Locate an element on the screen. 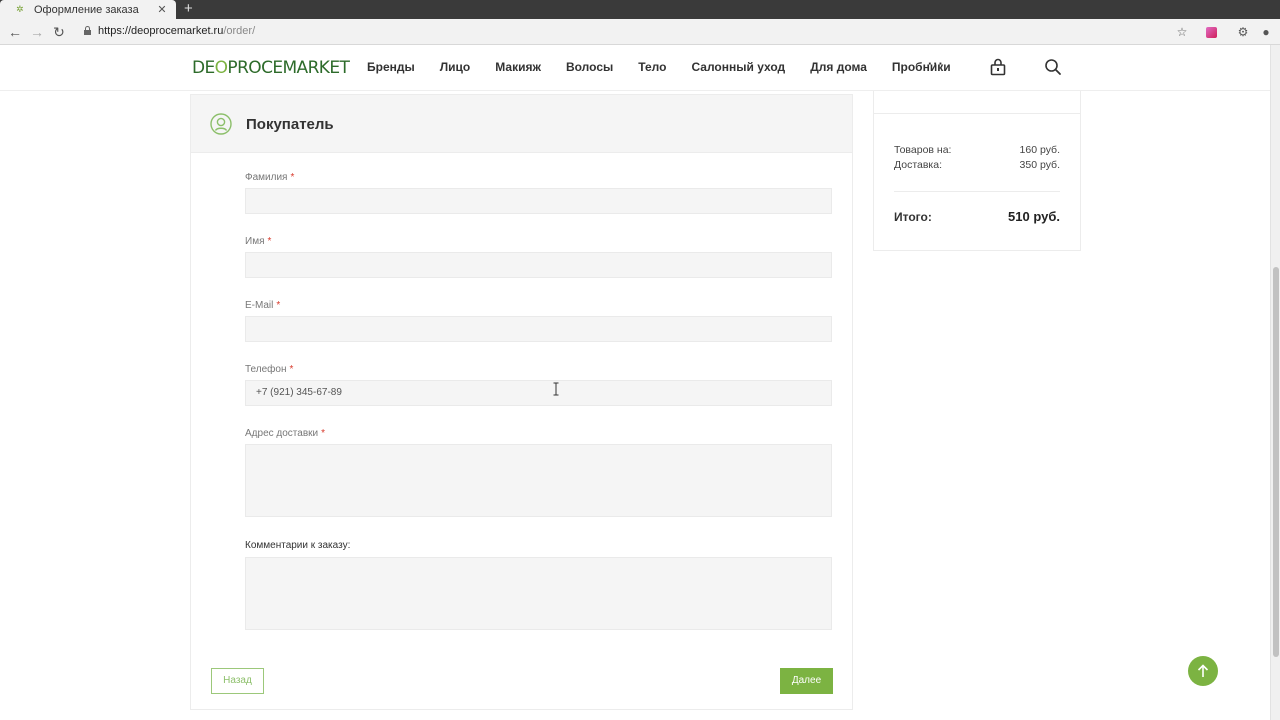 Image resolution: width=1280 pixels, height=720 pixels. form-header: Покупатель is located at coordinates (521, 124).